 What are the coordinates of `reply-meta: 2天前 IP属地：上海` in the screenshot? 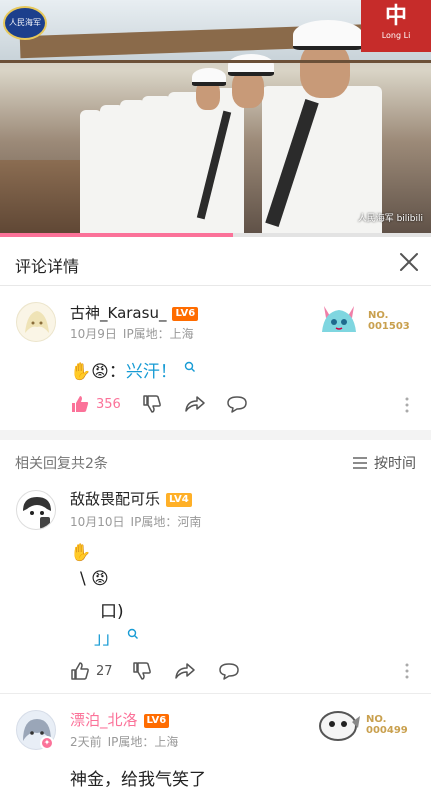 It's located at (124, 741).